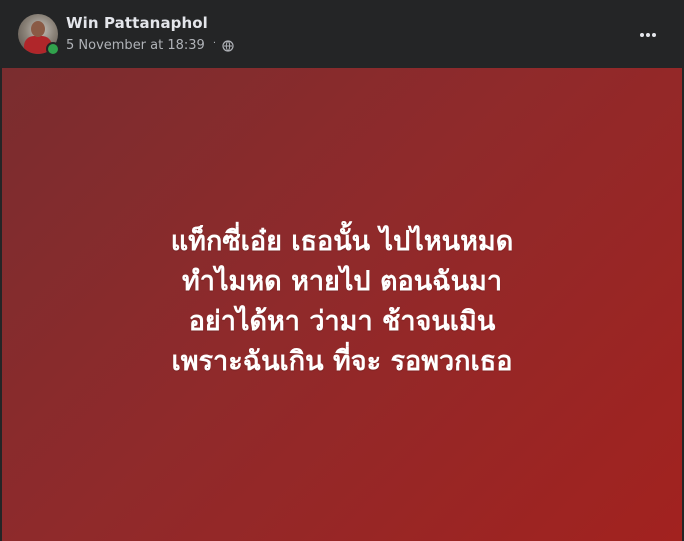 This screenshot has width=684, height=541. I want to click on more-options-button, so click(648, 32).